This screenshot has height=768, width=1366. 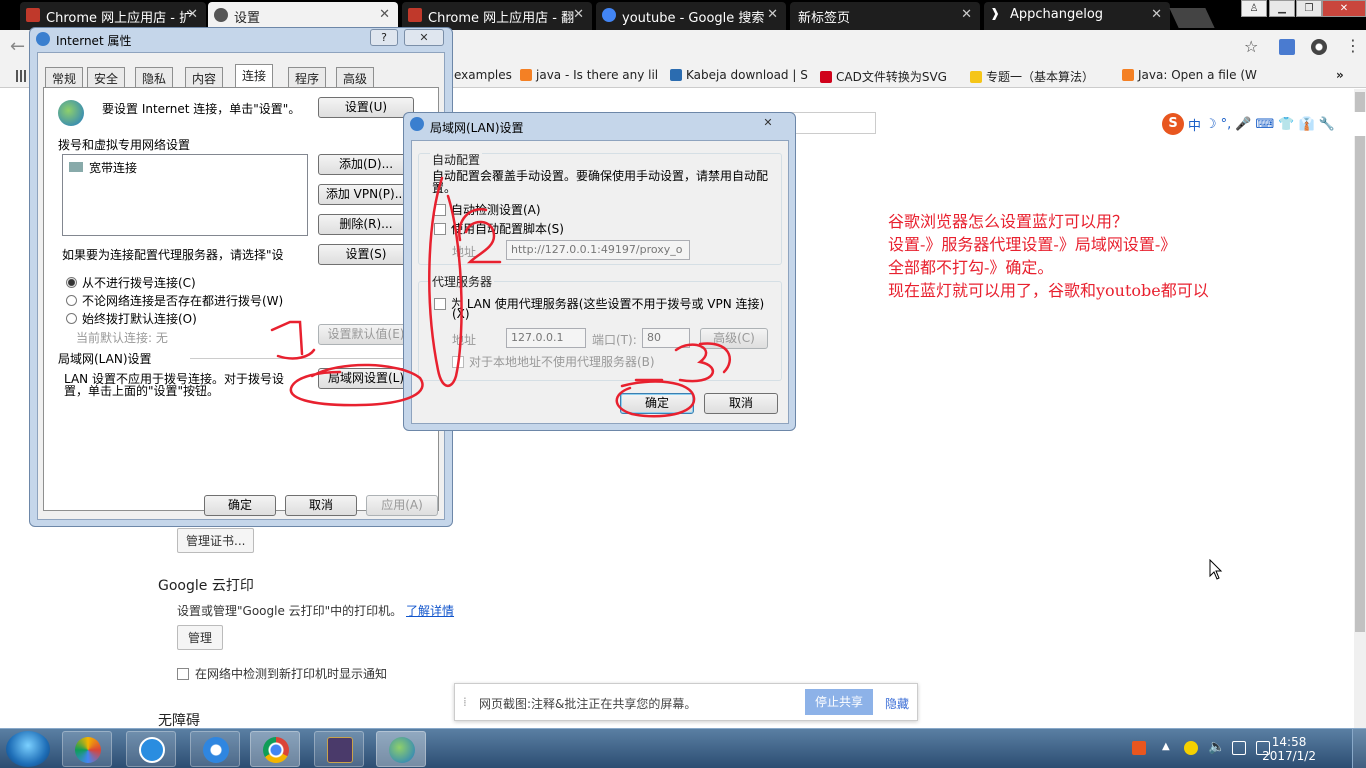 I want to click on internet-options-app-button, so click(x=401, y=749).